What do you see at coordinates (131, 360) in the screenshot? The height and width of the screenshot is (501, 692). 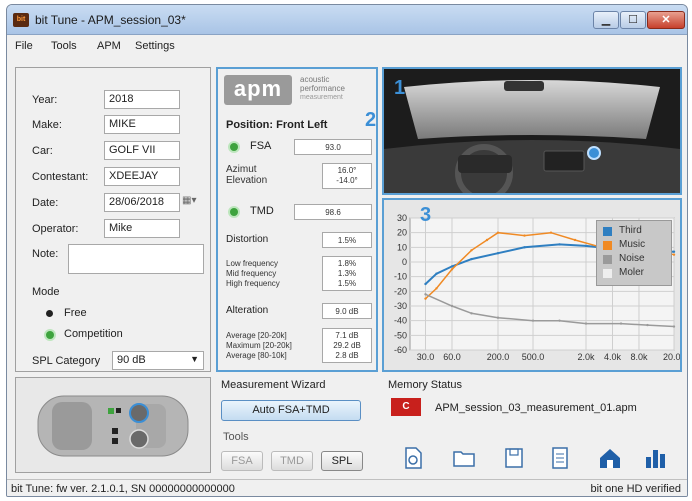 I see `spl-category-value: 90 dB` at bounding box center [131, 360].